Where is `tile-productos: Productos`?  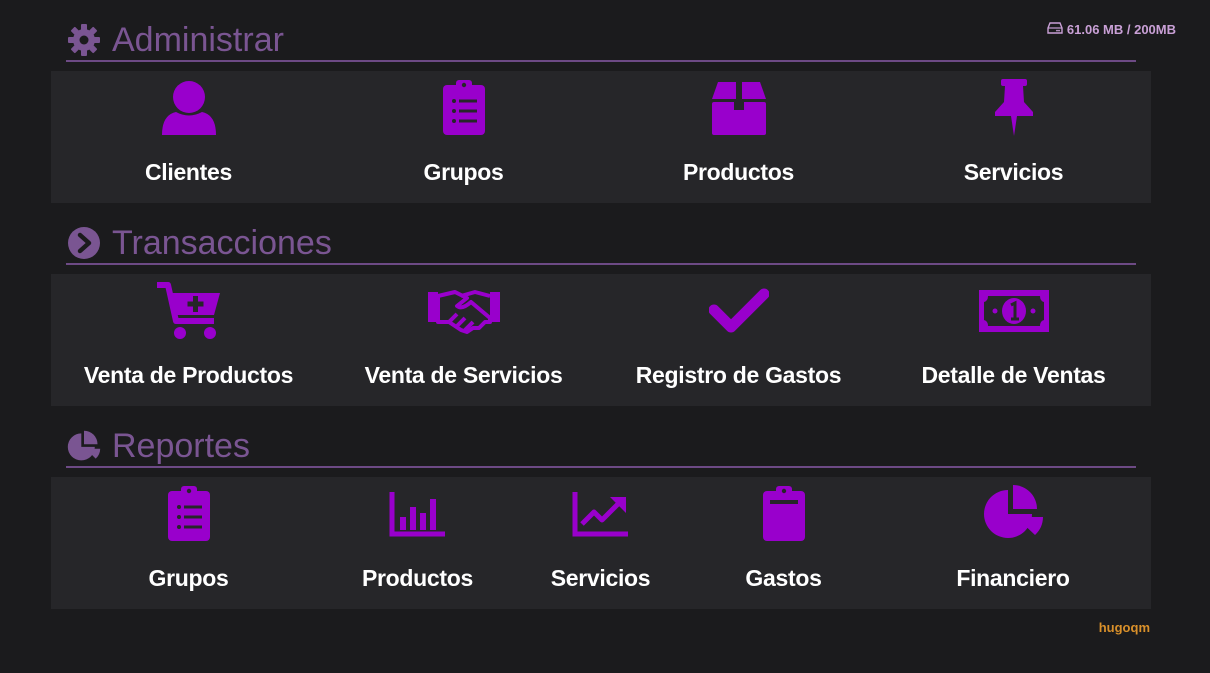
tile-productos: Productos is located at coordinates (738, 137).